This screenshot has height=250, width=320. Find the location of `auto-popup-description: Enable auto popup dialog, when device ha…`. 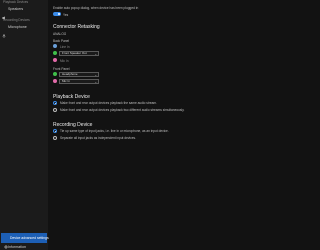

auto-popup-description: Enable auto popup dialog, when device ha… is located at coordinates (96, 8).